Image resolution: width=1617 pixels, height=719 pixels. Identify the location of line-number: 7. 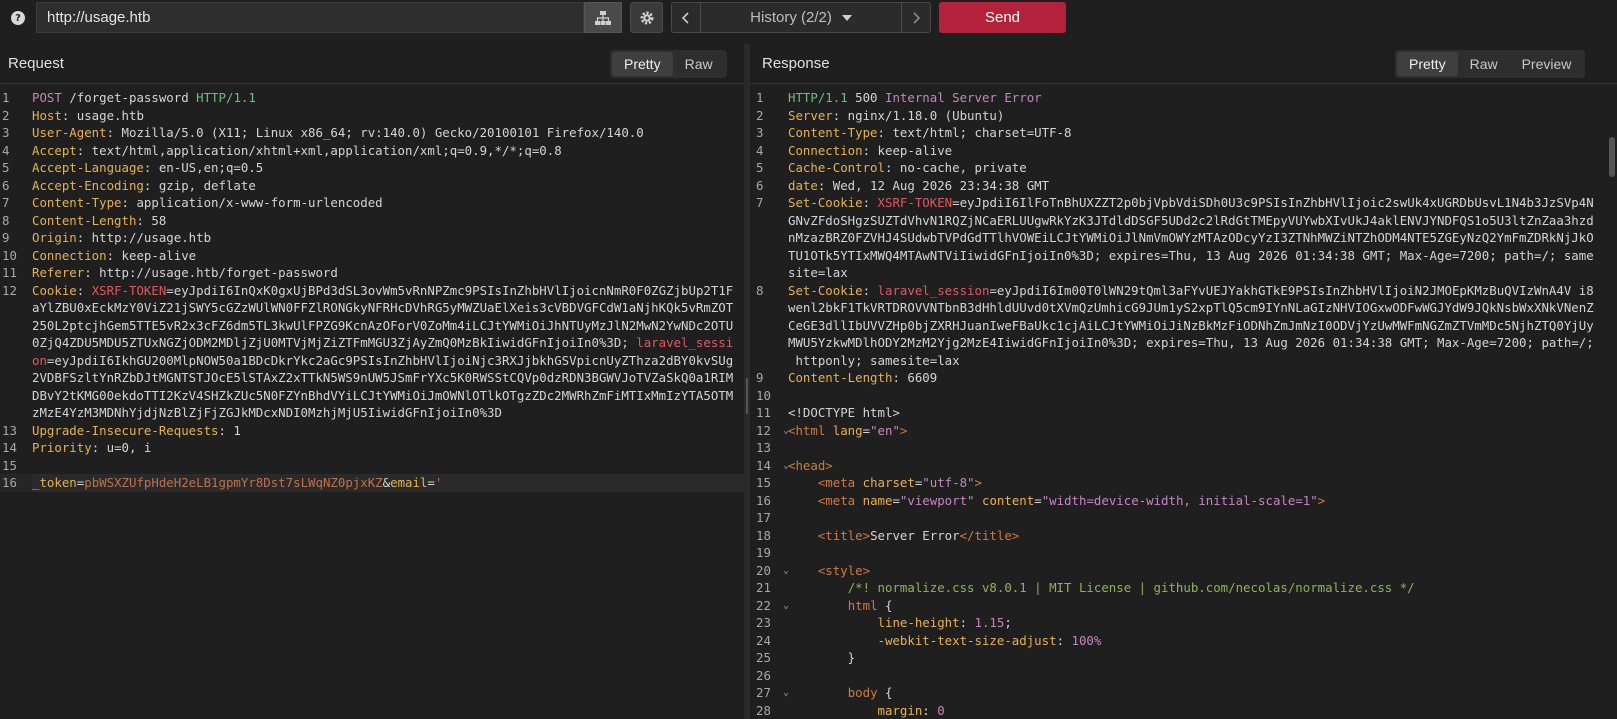
(760, 202).